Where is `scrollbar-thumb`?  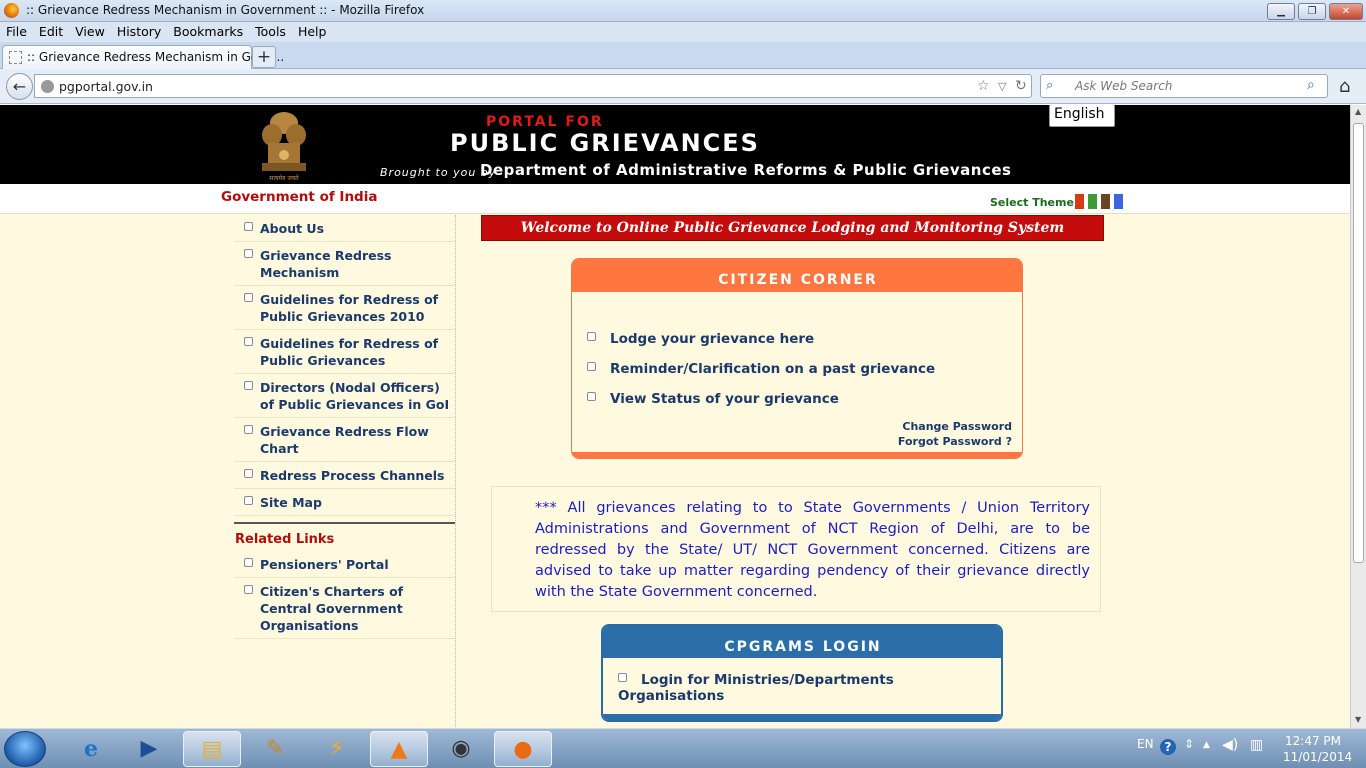 scrollbar-thumb is located at coordinates (1358, 343).